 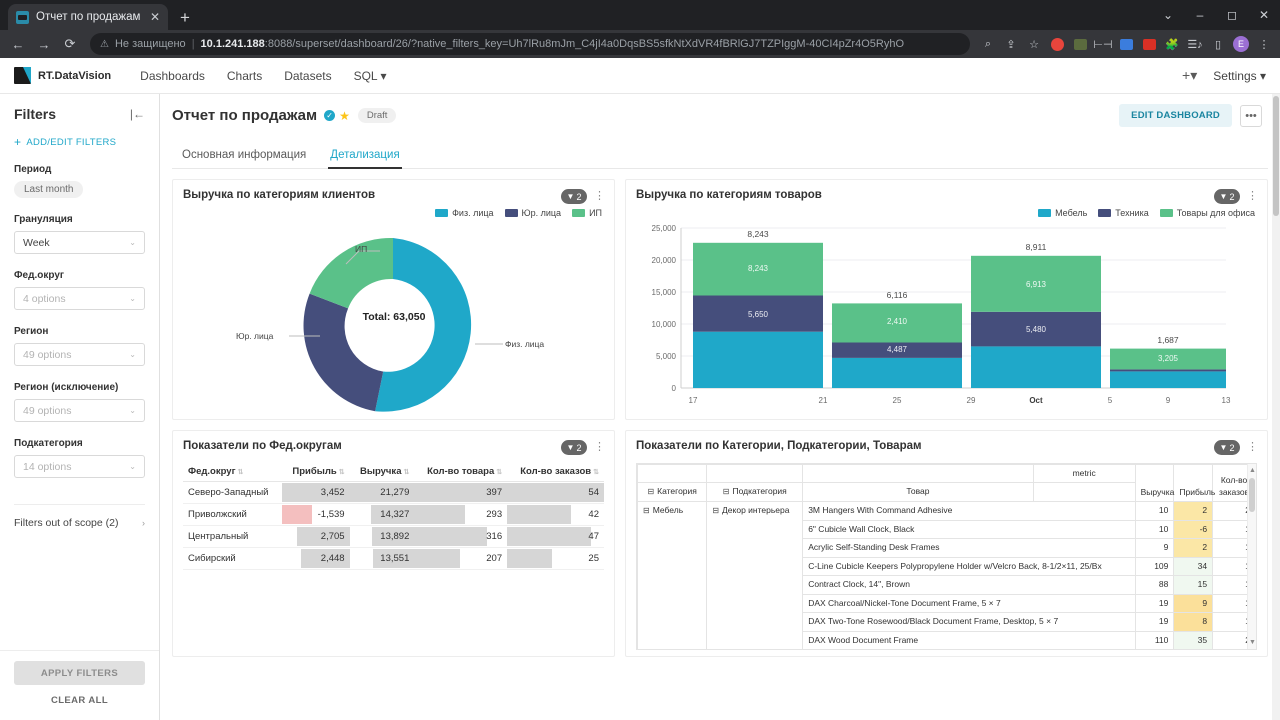 What do you see at coordinates (1251, 115) in the screenshot?
I see `dashboard-more-button: •••` at bounding box center [1251, 115].